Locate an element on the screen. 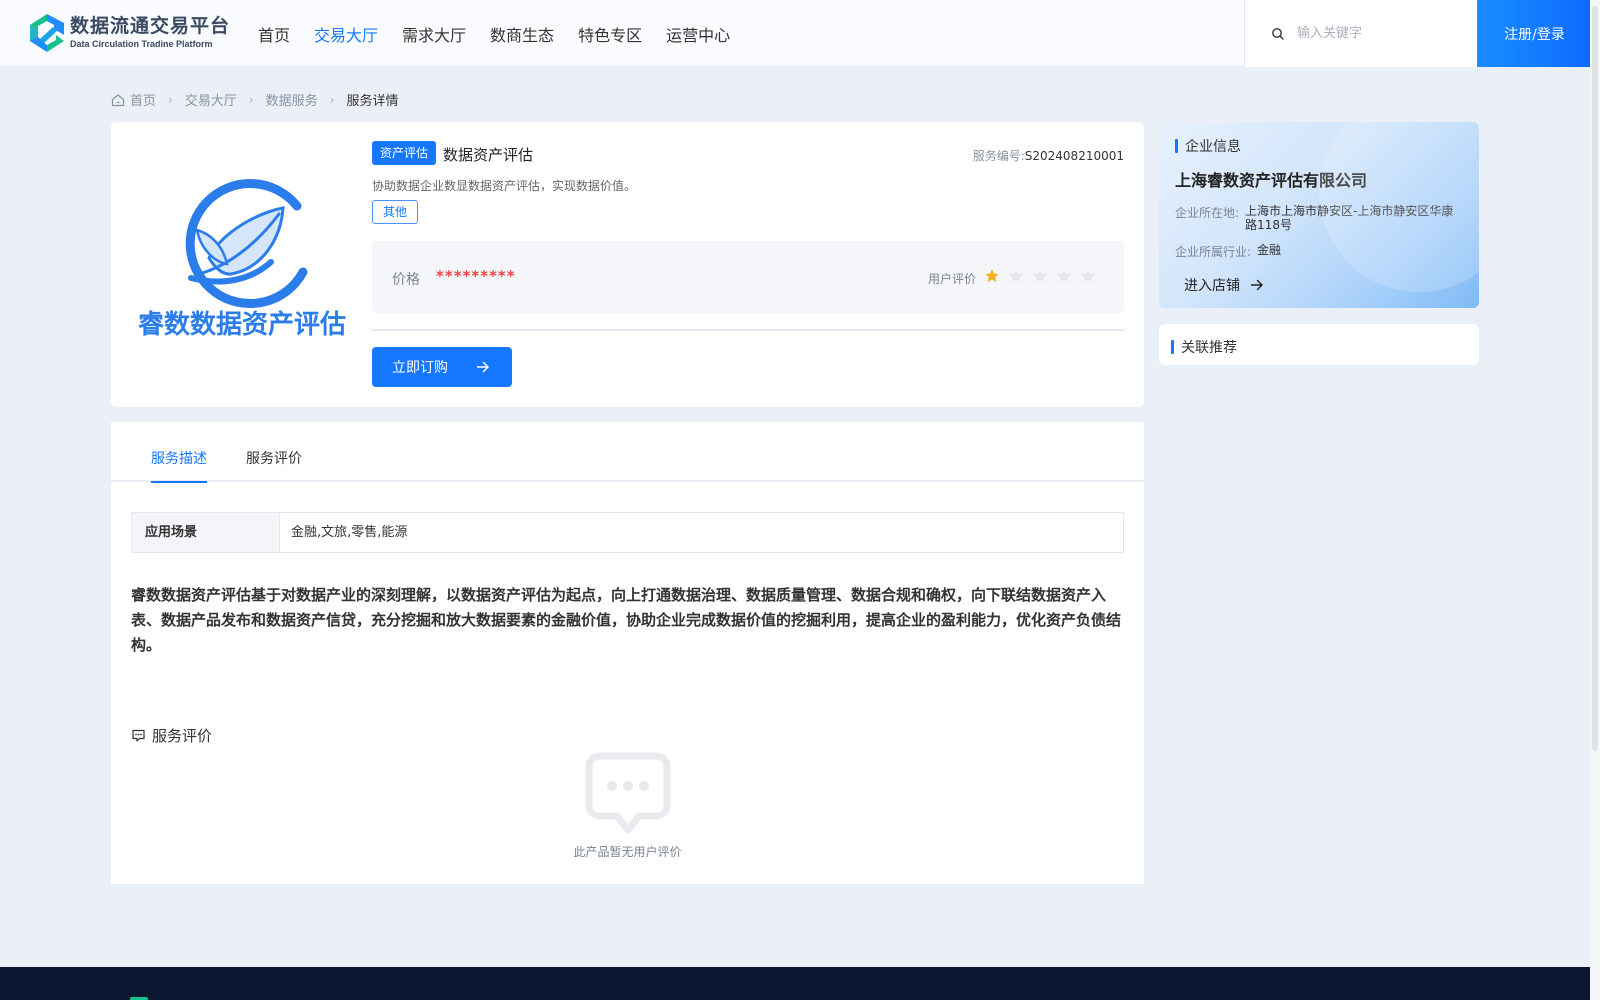  company-industry-value: 金融 is located at coordinates (1269, 250).